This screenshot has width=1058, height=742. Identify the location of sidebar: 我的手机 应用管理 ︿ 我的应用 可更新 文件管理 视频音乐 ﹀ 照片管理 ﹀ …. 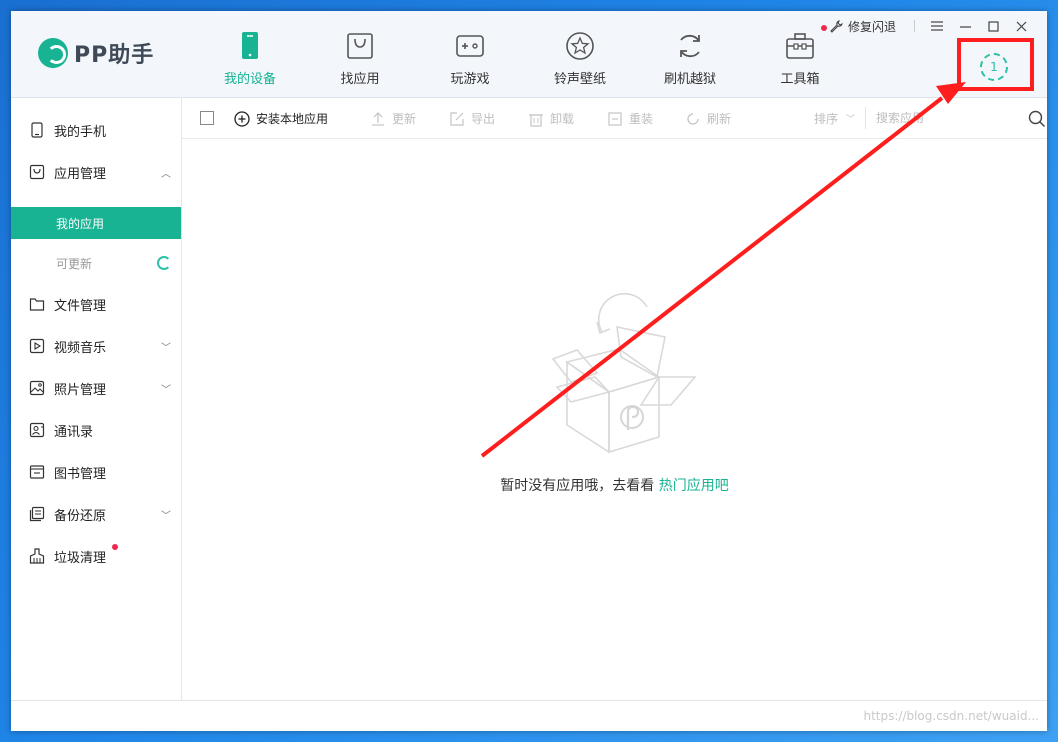
(96, 399).